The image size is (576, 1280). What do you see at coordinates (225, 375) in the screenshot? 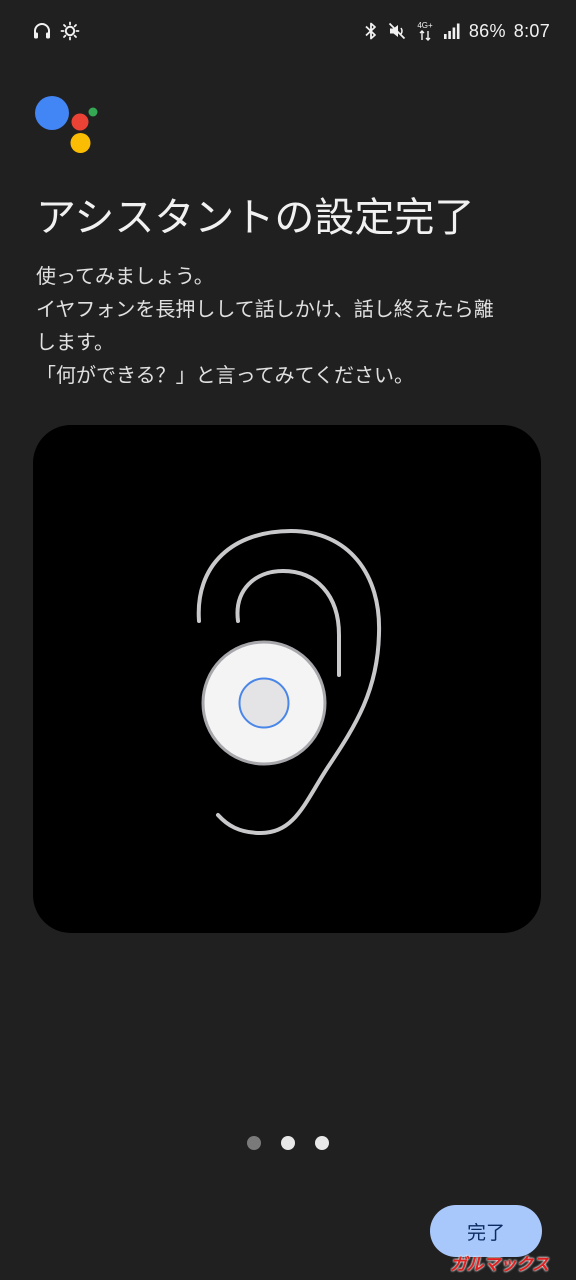
I see `description-line: 「何ができる？」と言ってみてください。` at bounding box center [225, 375].